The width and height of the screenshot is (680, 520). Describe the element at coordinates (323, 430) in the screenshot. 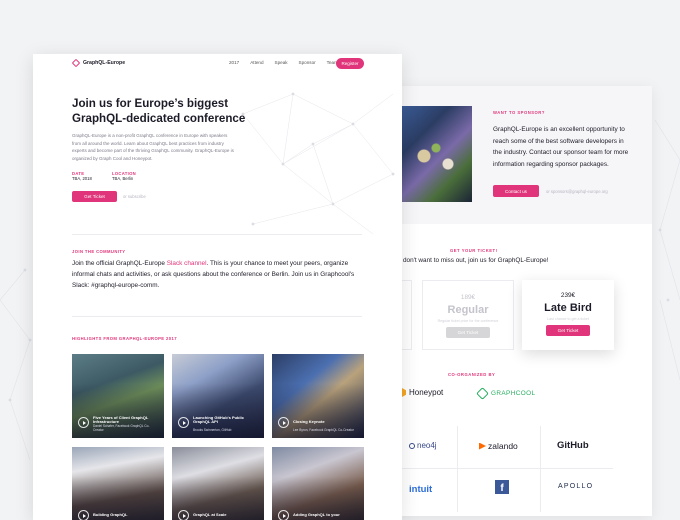

I see `talk-speaker: Lee Byron, Facebook GraphQL Co-Creator` at that location.